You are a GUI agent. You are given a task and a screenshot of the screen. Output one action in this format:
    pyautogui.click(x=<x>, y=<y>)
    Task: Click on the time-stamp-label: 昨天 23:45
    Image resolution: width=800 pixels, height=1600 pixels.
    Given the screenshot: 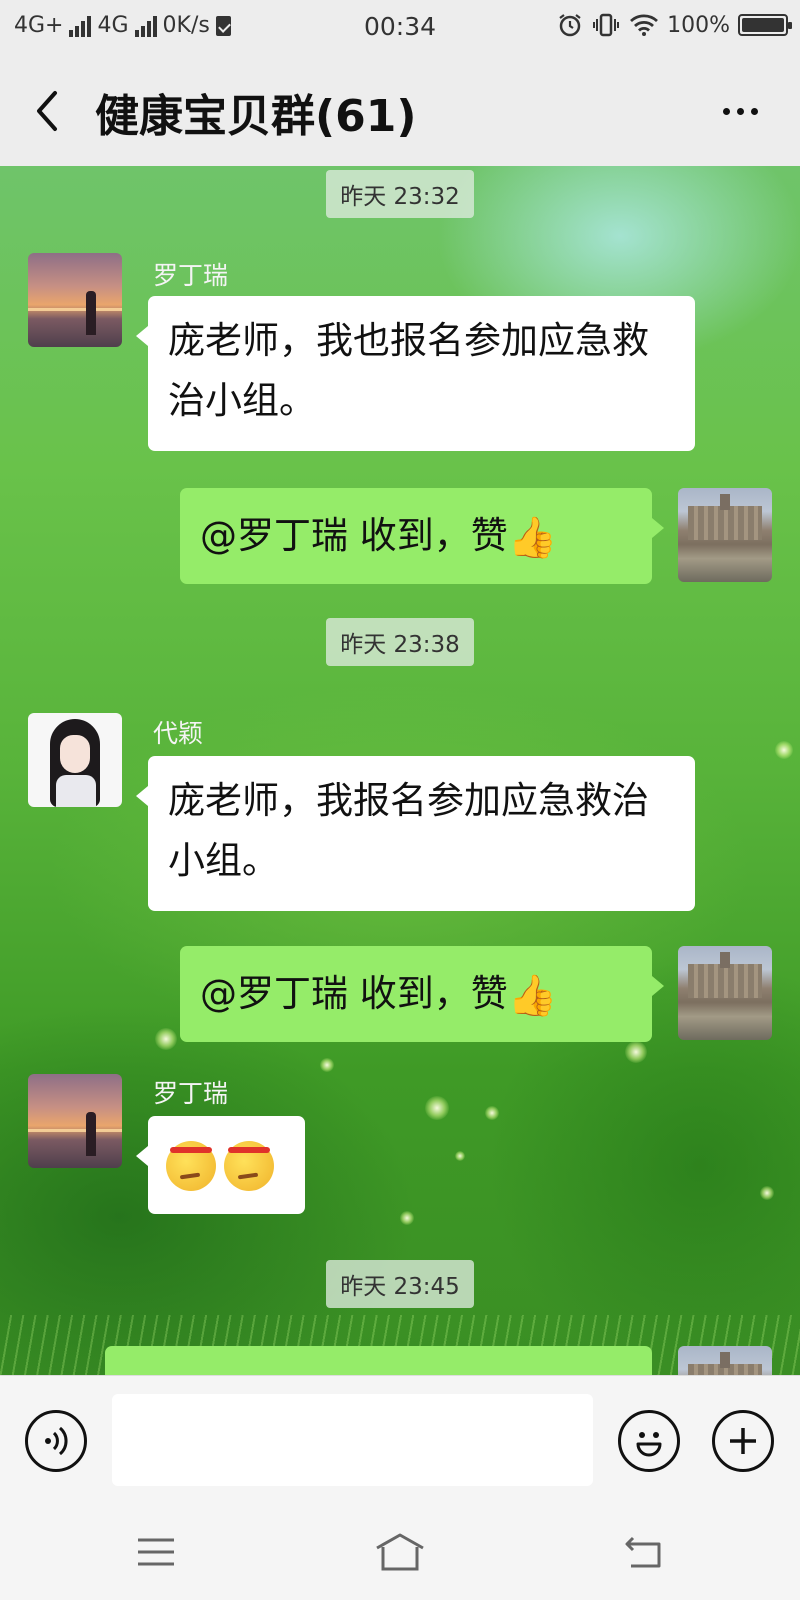 What is the action you would take?
    pyautogui.click(x=400, y=1284)
    